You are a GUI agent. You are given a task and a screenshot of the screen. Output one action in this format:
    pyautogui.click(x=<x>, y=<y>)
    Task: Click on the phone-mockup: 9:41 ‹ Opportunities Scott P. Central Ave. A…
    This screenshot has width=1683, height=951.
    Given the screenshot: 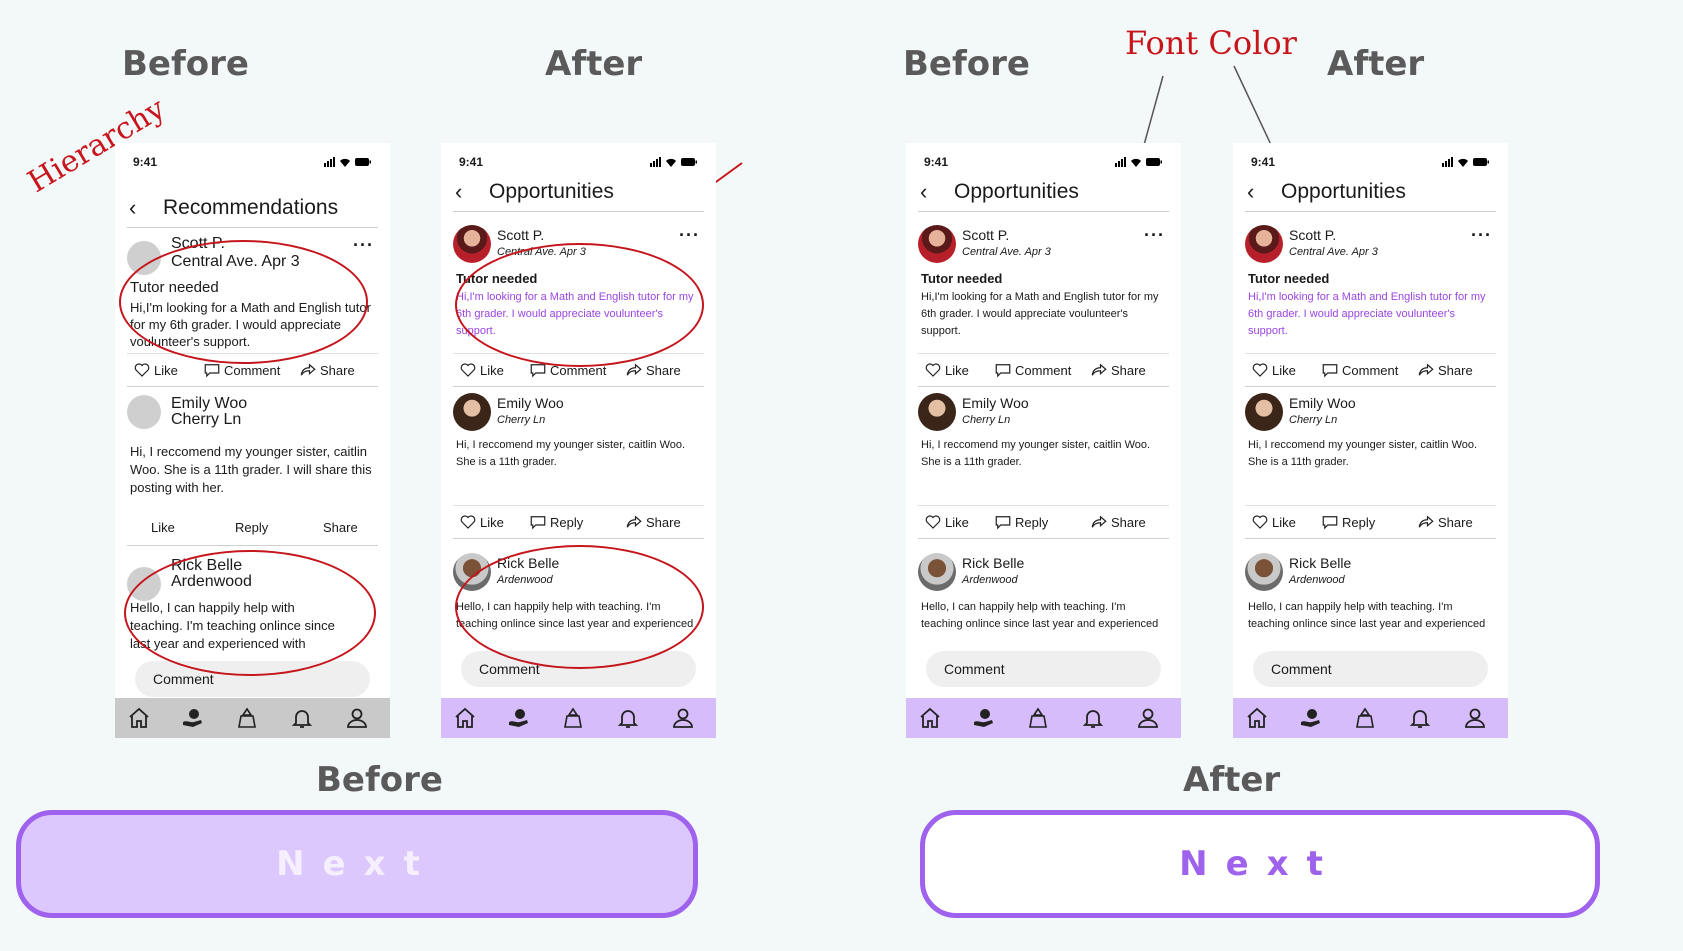 What is the action you would take?
    pyautogui.click(x=1370, y=440)
    